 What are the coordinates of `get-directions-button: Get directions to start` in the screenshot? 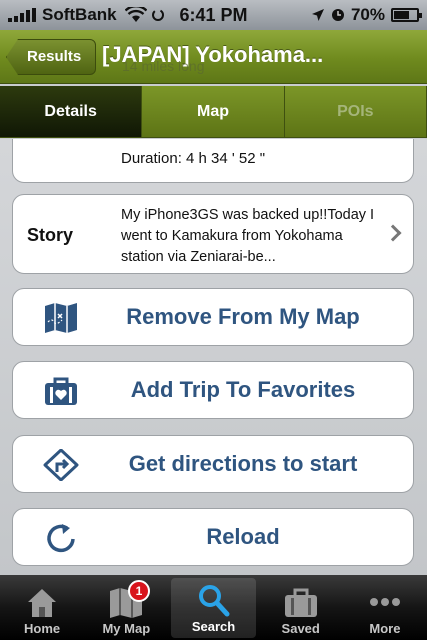 It's located at (213, 464).